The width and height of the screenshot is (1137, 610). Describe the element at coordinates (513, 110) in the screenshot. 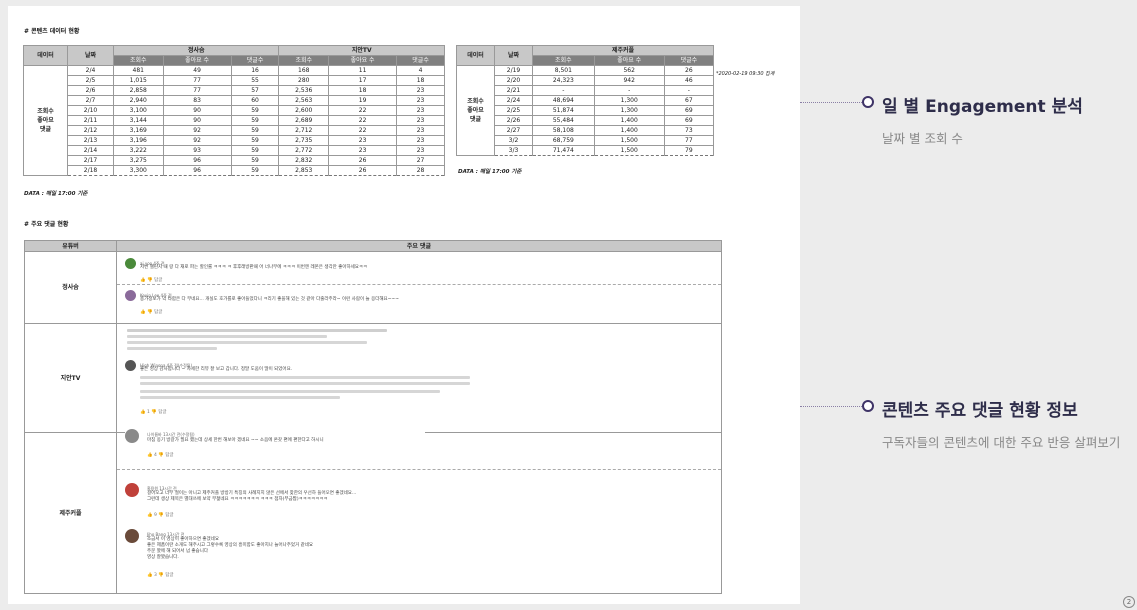

I see `table-cell: 2/25` at that location.